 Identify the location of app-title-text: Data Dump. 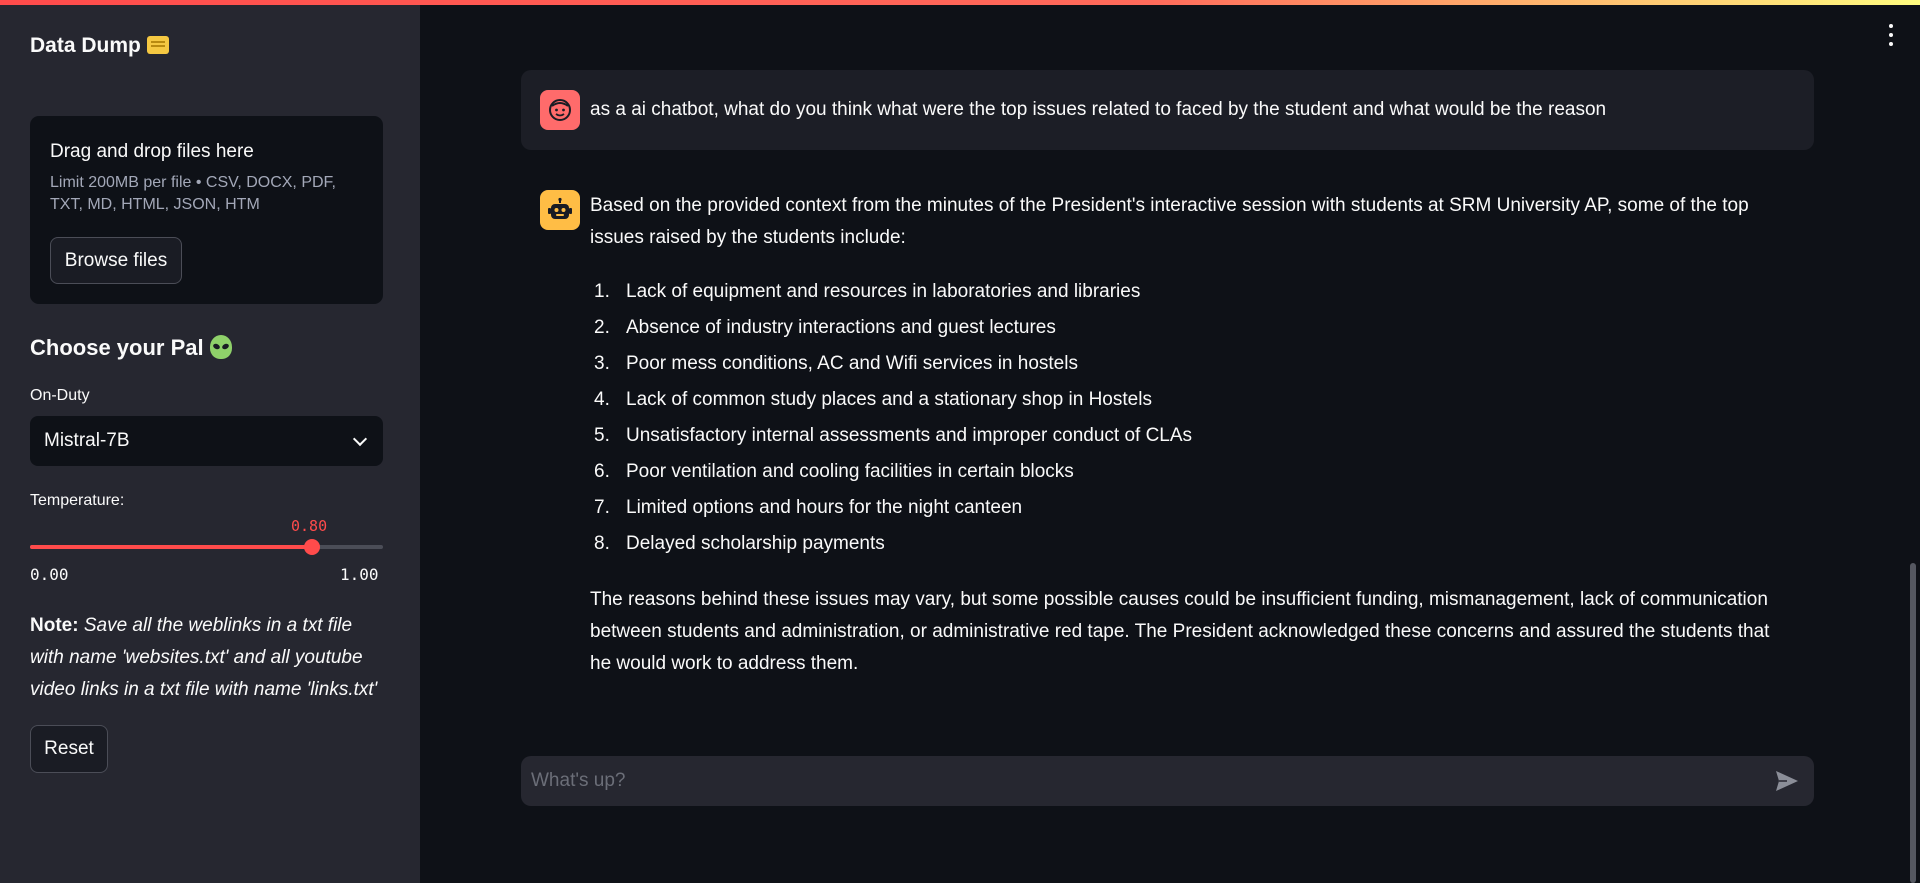
(85, 45).